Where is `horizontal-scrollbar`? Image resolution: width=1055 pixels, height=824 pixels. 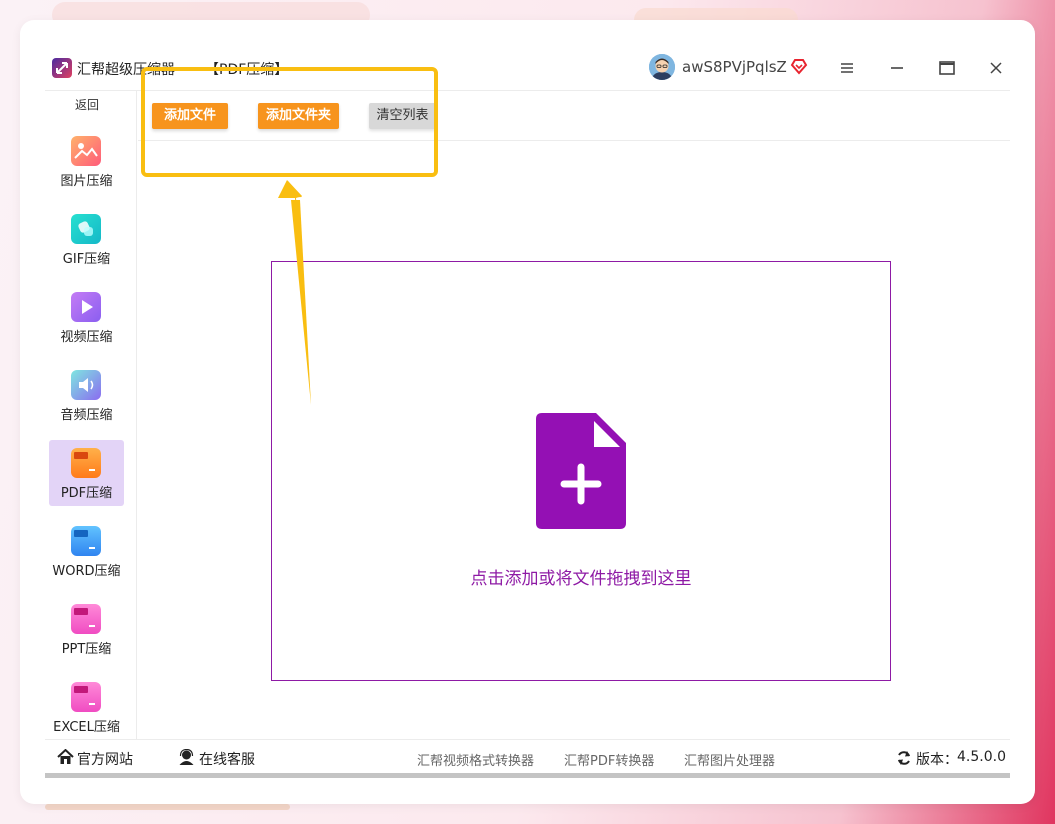 horizontal-scrollbar is located at coordinates (527, 775).